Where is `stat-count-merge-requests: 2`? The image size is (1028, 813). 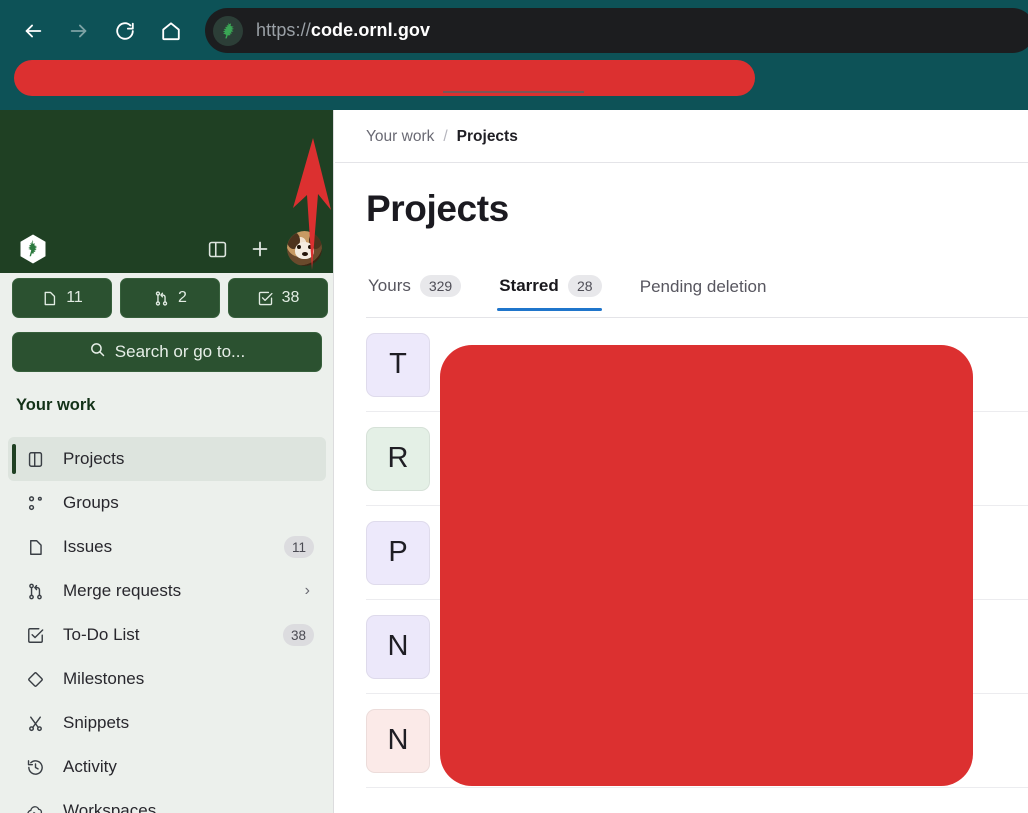 stat-count-merge-requests: 2 is located at coordinates (182, 297).